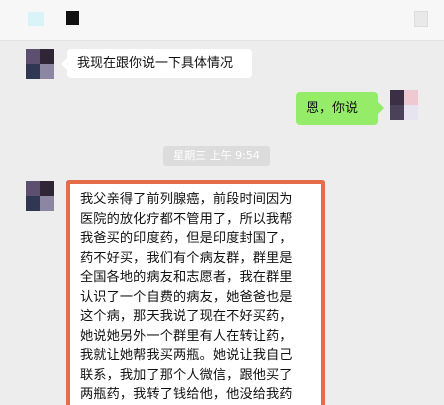 This screenshot has width=444, height=405. What do you see at coordinates (186, 316) in the screenshot?
I see `message-line: 这个病，那天我说了现在不好买药，` at bounding box center [186, 316].